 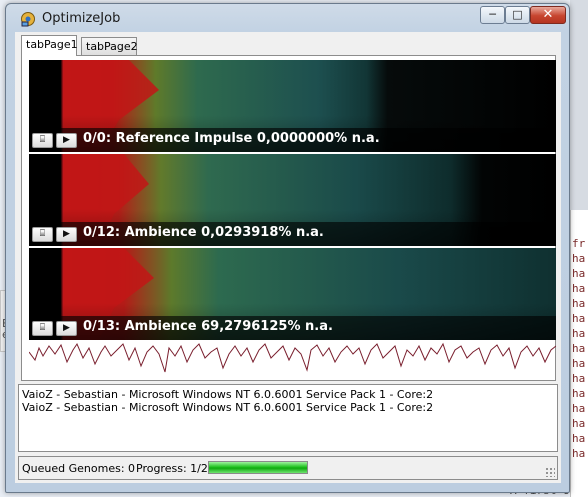 What do you see at coordinates (172, 468) in the screenshot?
I see `progress-label: Progress: 1/2` at bounding box center [172, 468].